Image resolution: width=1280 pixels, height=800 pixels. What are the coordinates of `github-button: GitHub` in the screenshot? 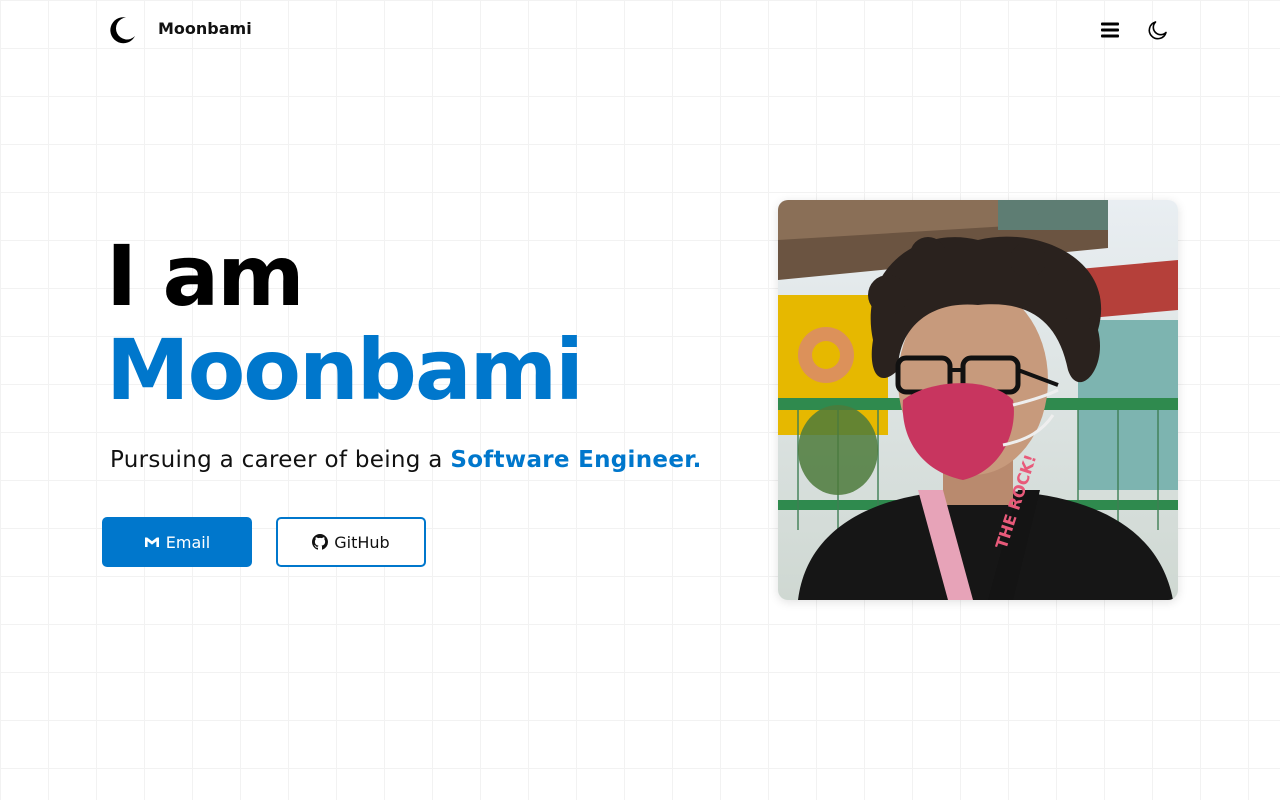 It's located at (351, 542).